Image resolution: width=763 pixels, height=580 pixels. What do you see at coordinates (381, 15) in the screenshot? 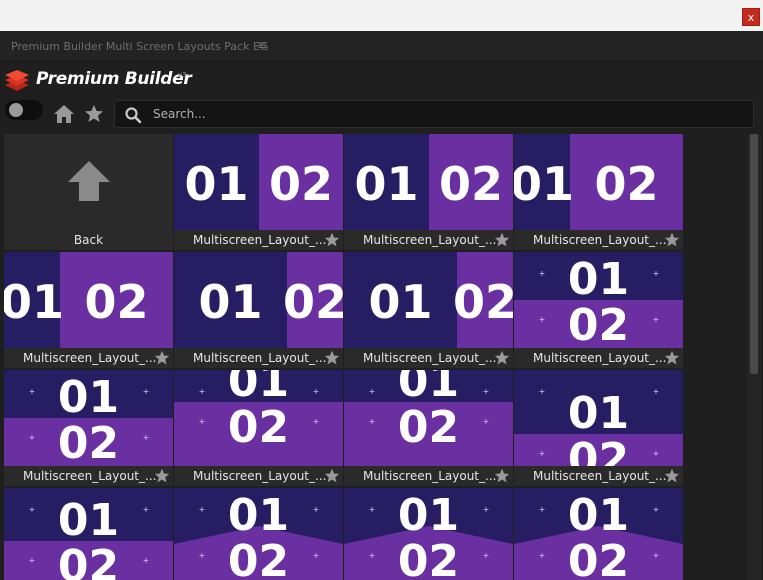
I see `window-titlebar: x` at bounding box center [381, 15].